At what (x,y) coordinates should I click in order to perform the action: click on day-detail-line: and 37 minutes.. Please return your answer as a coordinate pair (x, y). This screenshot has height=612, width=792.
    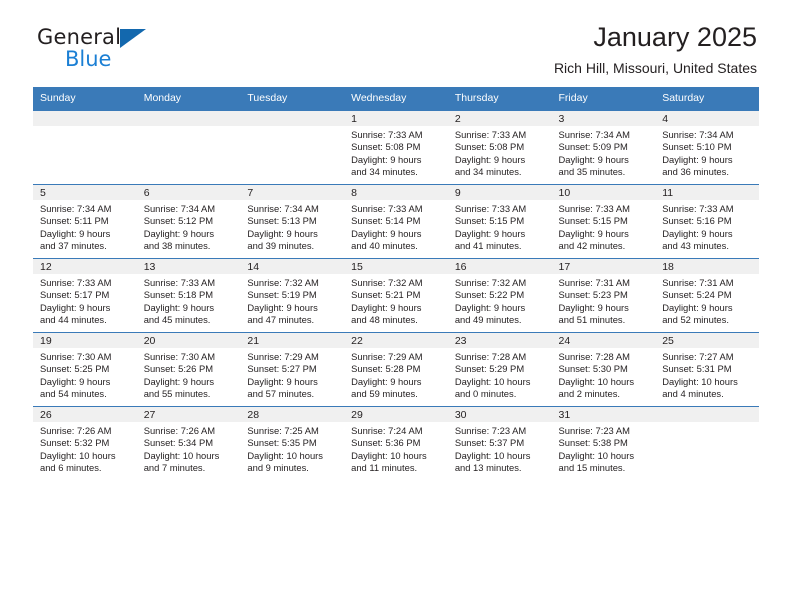
    Looking at the image, I should click on (73, 246).